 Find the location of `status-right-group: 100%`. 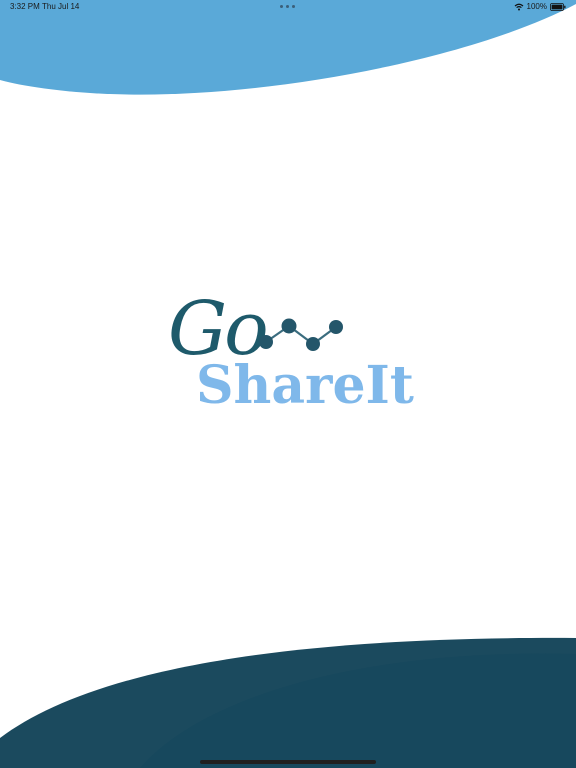

status-right-group: 100% is located at coordinates (540, 7).